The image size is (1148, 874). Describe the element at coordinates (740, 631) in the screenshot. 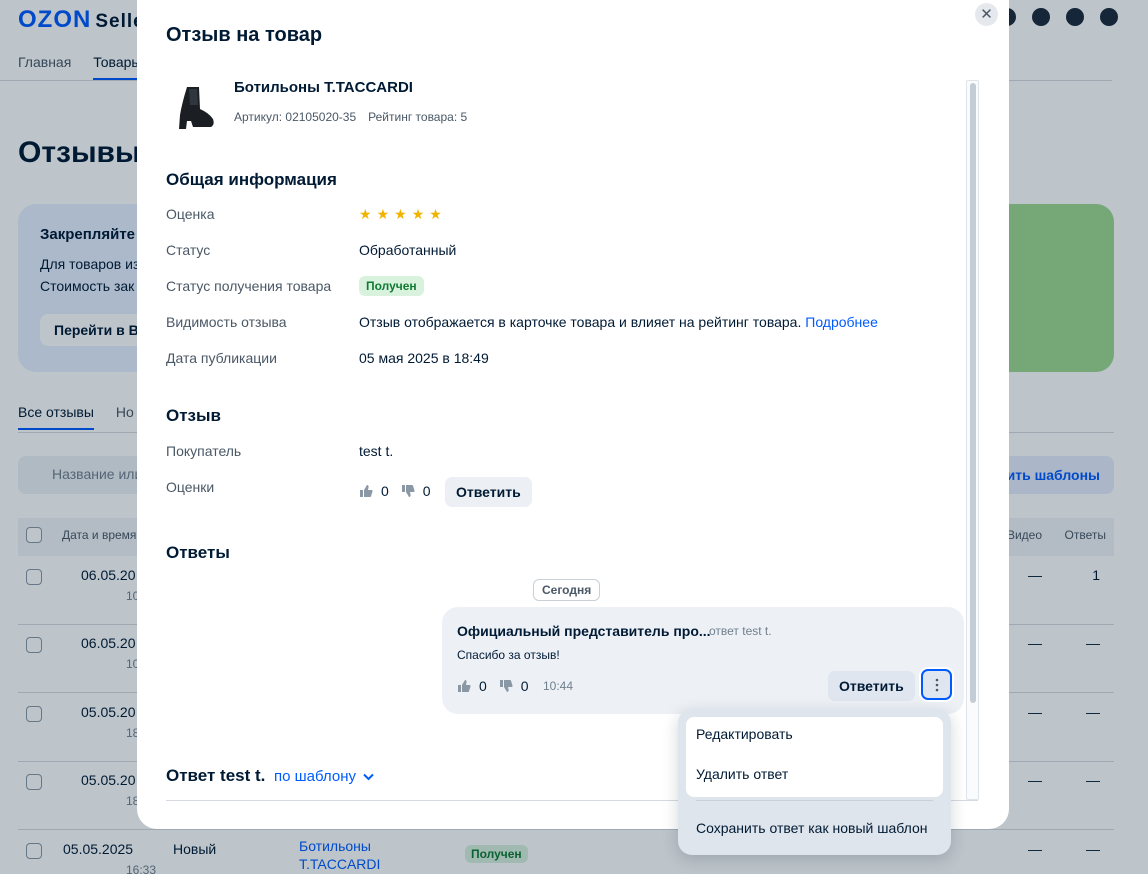

I see `answer-reply-to: ответ test t.` at that location.